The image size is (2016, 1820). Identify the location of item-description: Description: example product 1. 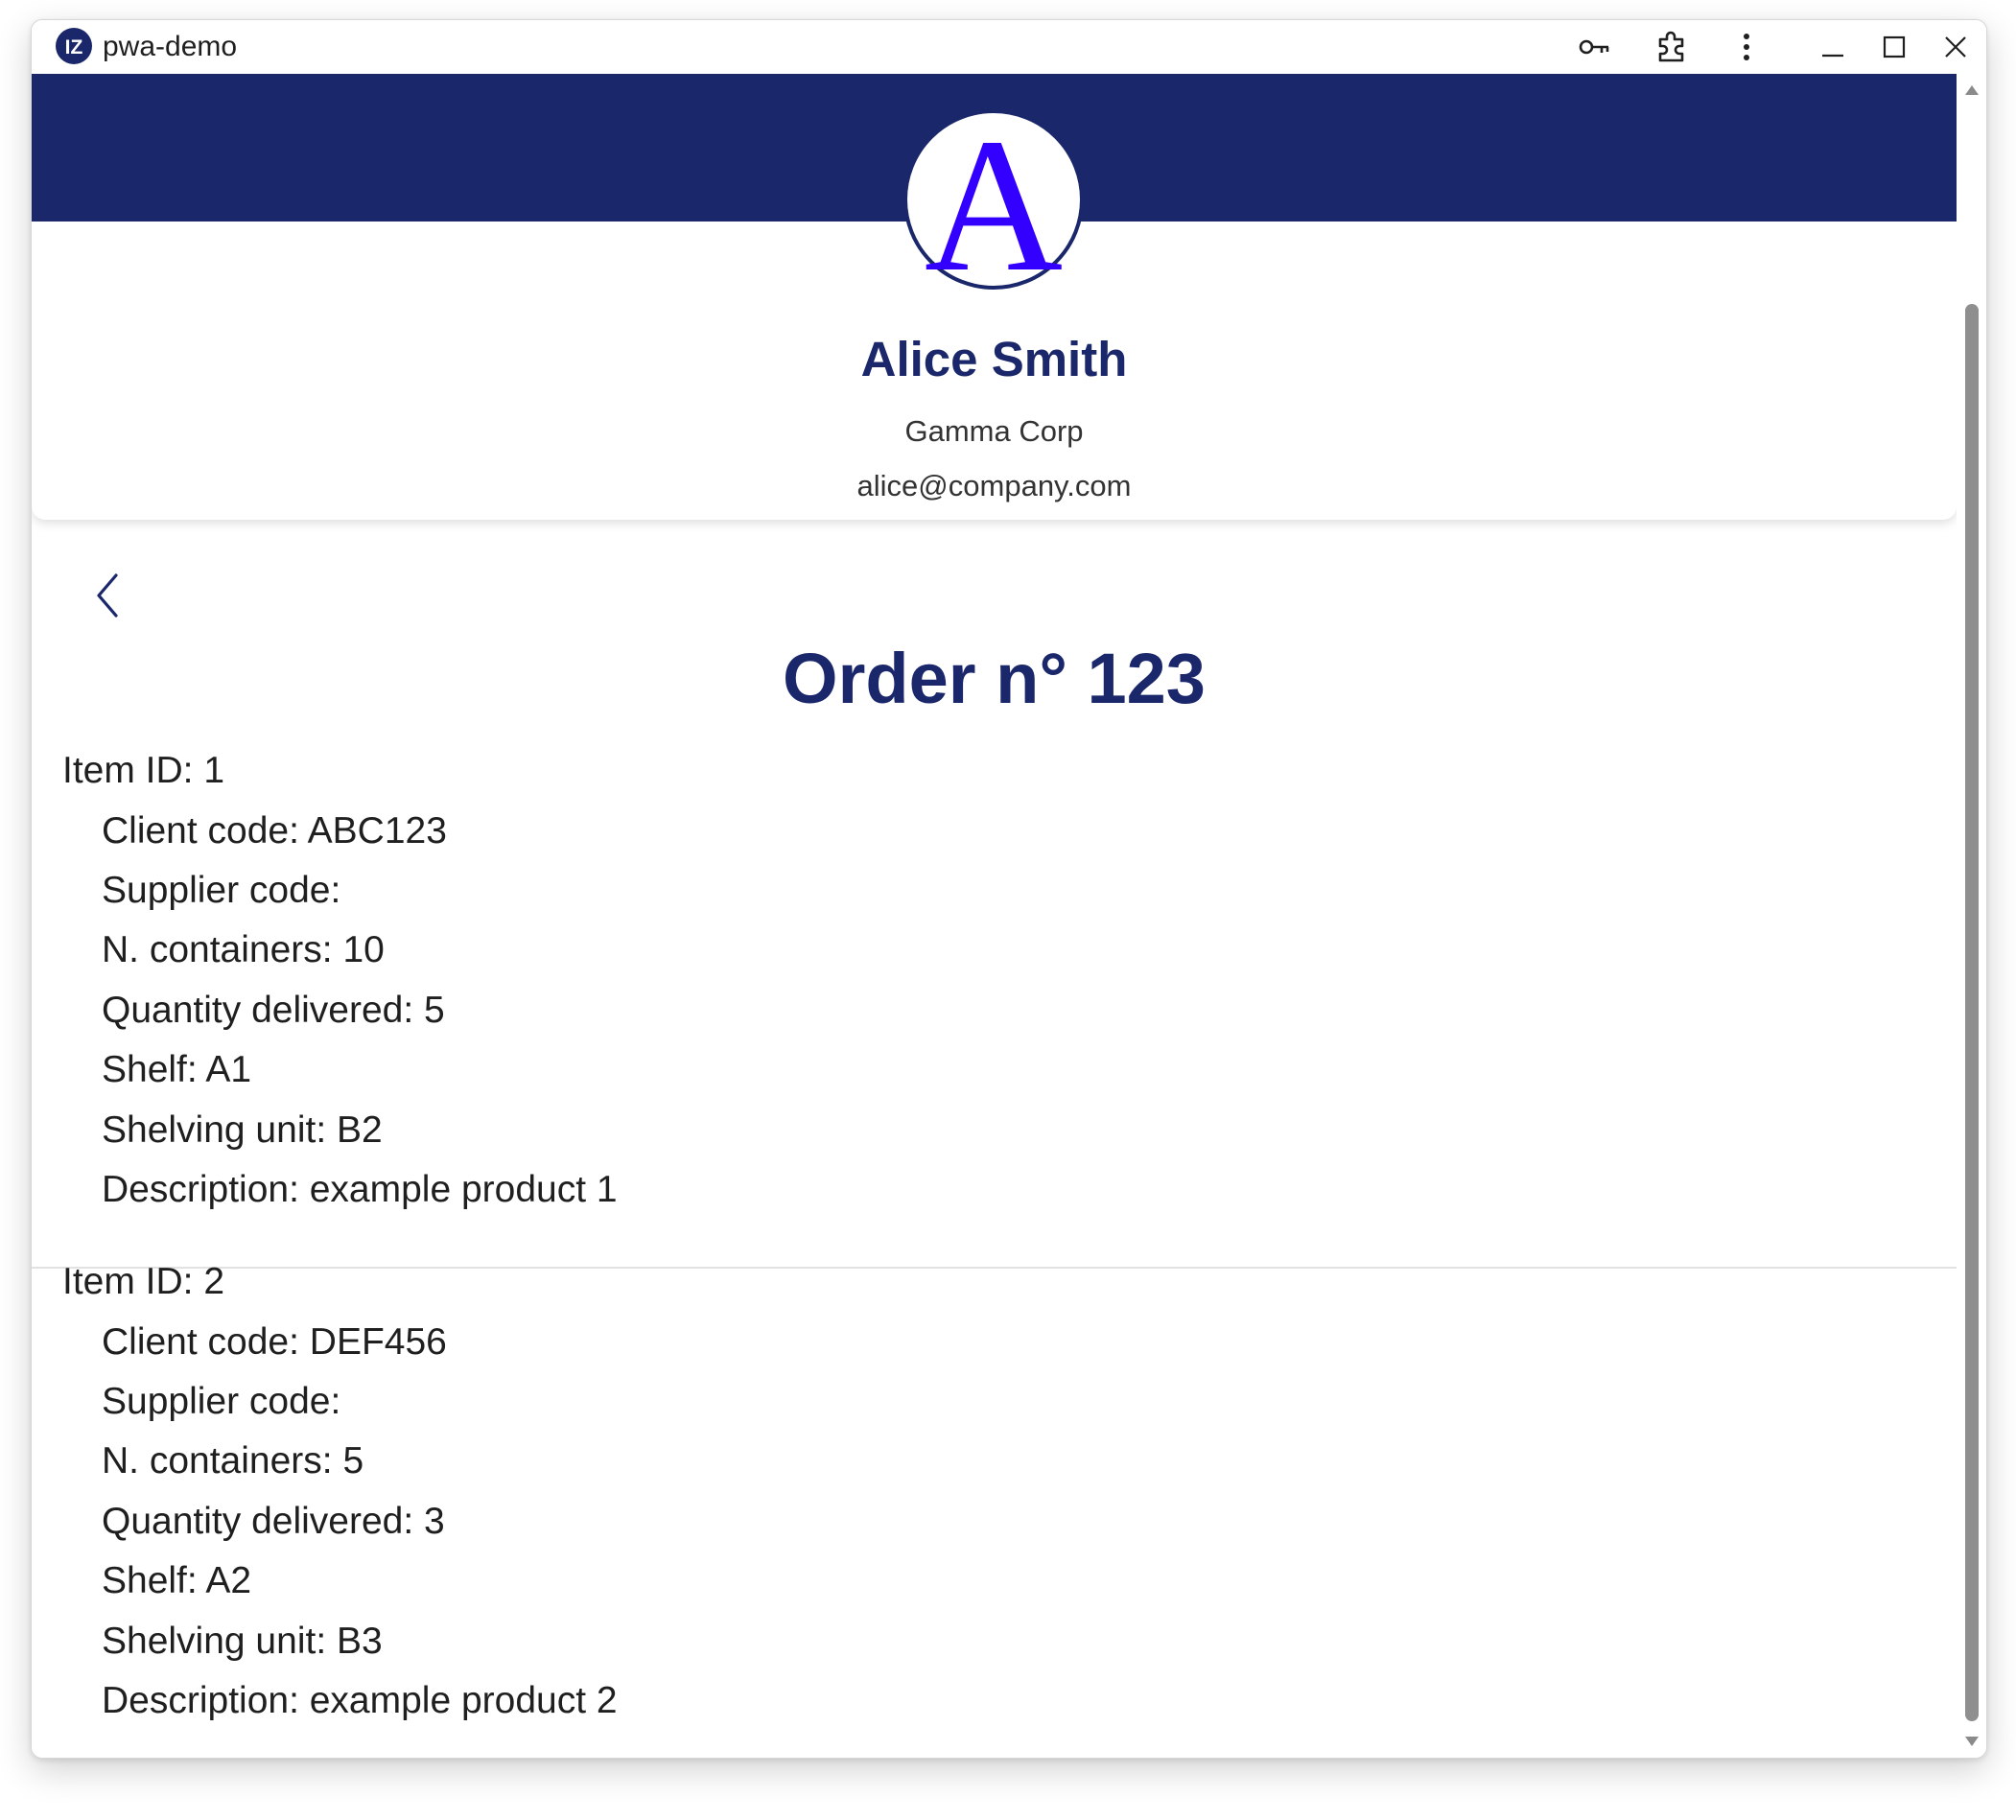
(360, 1189).